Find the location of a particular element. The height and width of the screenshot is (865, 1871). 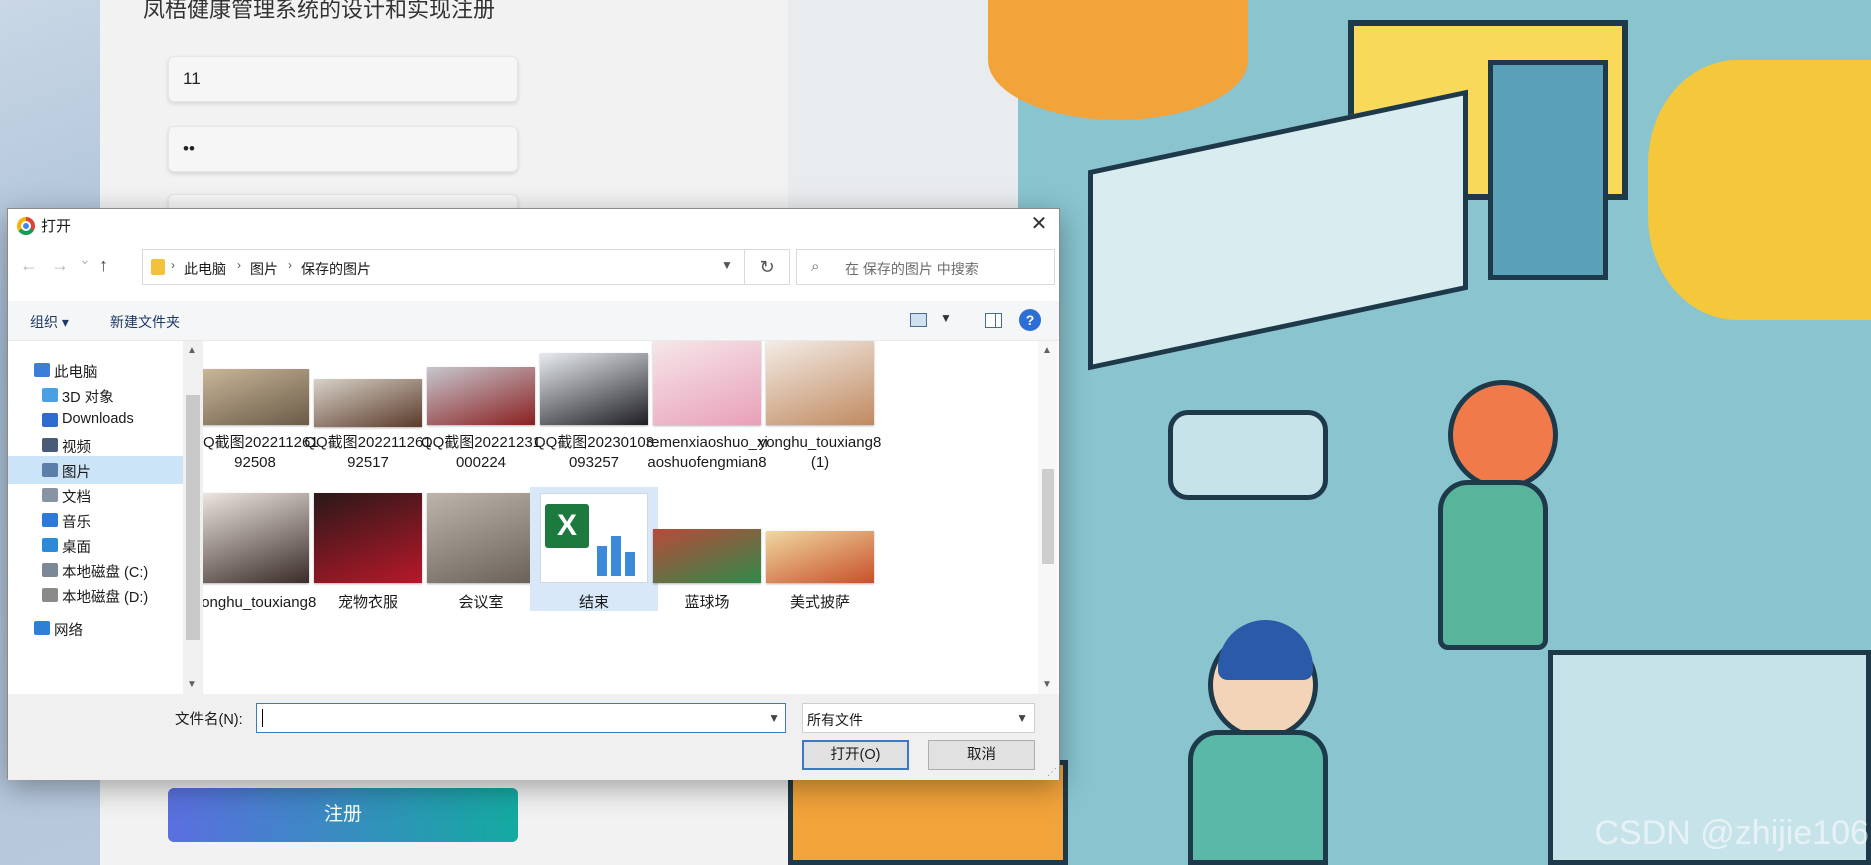

sidebar-item-label: 音乐 is located at coordinates (76, 523).